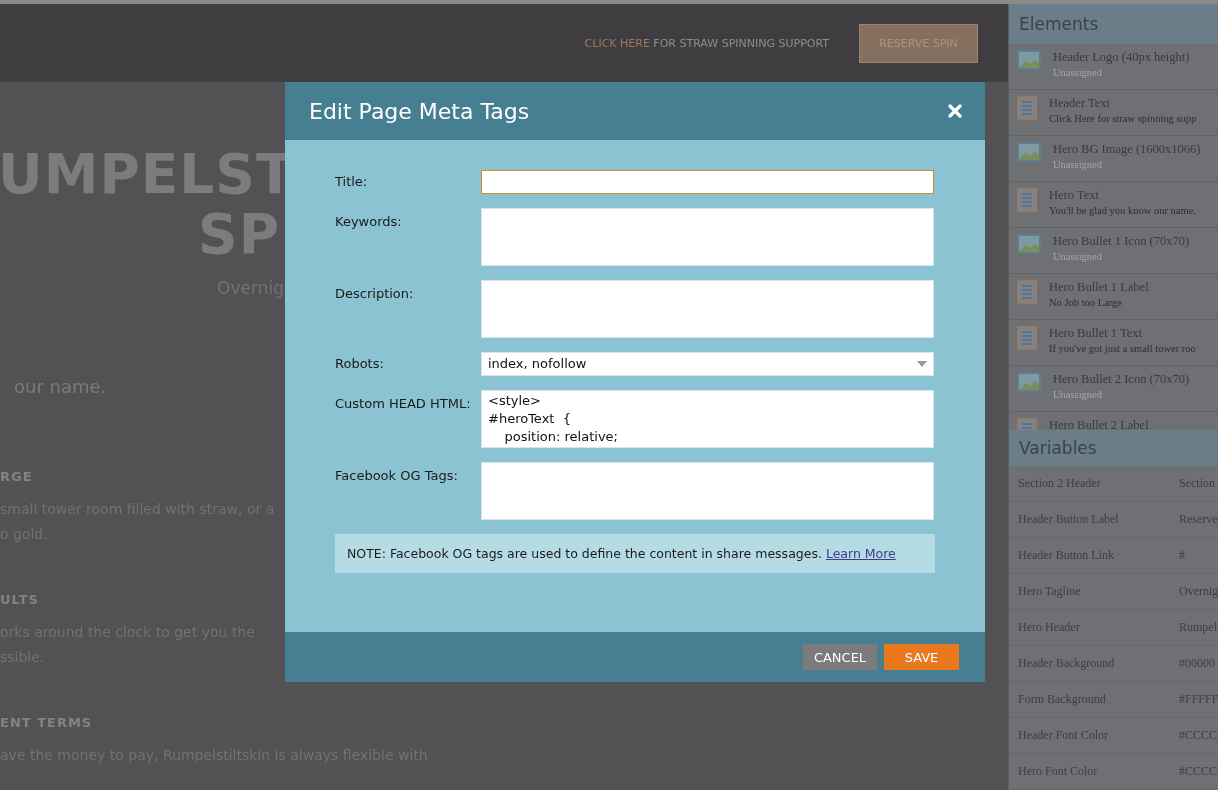 Image resolution: width=1218 pixels, height=790 pixels. What do you see at coordinates (1198, 555) in the screenshot?
I see `variable-value: #` at bounding box center [1198, 555].